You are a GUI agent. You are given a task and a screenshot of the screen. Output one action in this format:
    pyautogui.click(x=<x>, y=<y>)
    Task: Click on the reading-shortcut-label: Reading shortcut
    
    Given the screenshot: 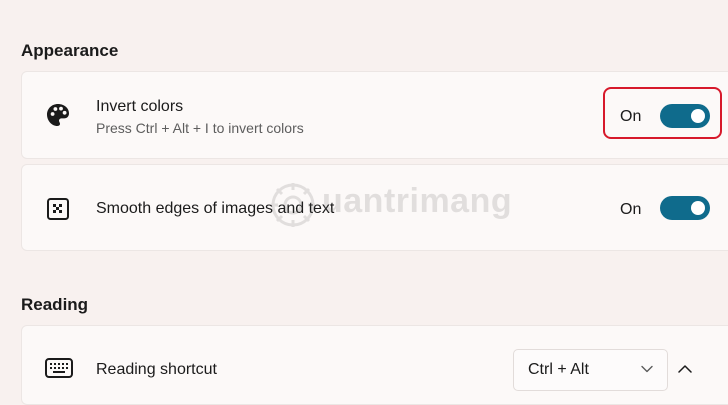 What is the action you would take?
    pyautogui.click(x=156, y=369)
    